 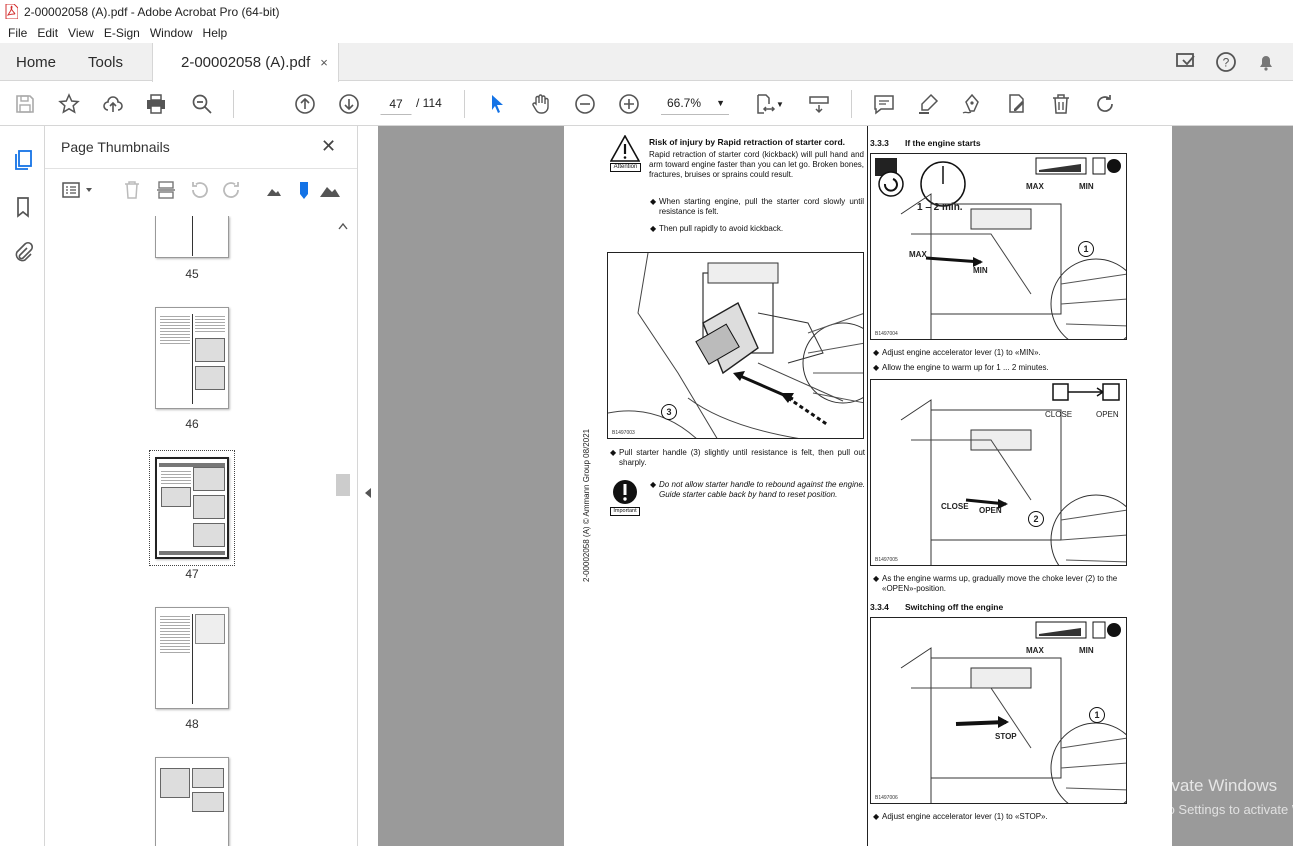 I want to click on save-button, so click(x=25, y=104).